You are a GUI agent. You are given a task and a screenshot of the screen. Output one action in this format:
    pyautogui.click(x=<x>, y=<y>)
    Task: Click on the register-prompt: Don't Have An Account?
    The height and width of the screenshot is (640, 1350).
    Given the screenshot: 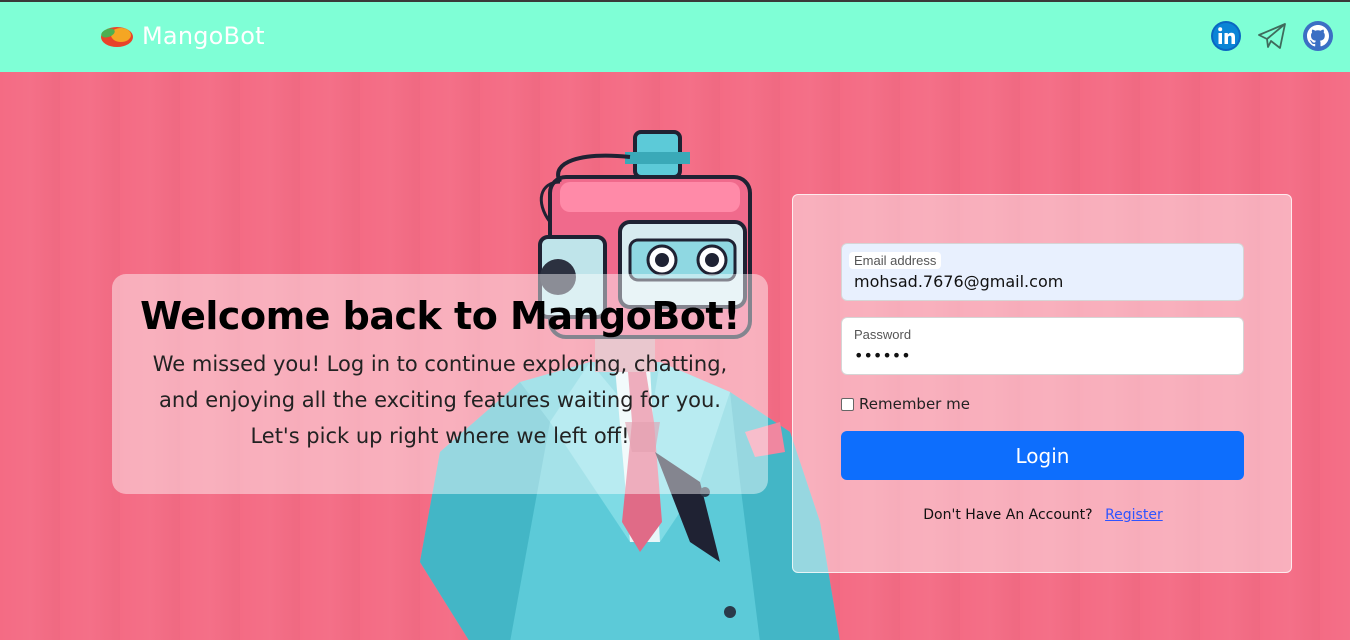 What is the action you would take?
    pyautogui.click(x=1008, y=515)
    